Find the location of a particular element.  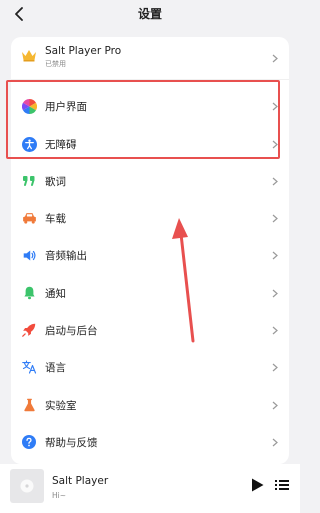

help-icon is located at coordinates (29, 442).